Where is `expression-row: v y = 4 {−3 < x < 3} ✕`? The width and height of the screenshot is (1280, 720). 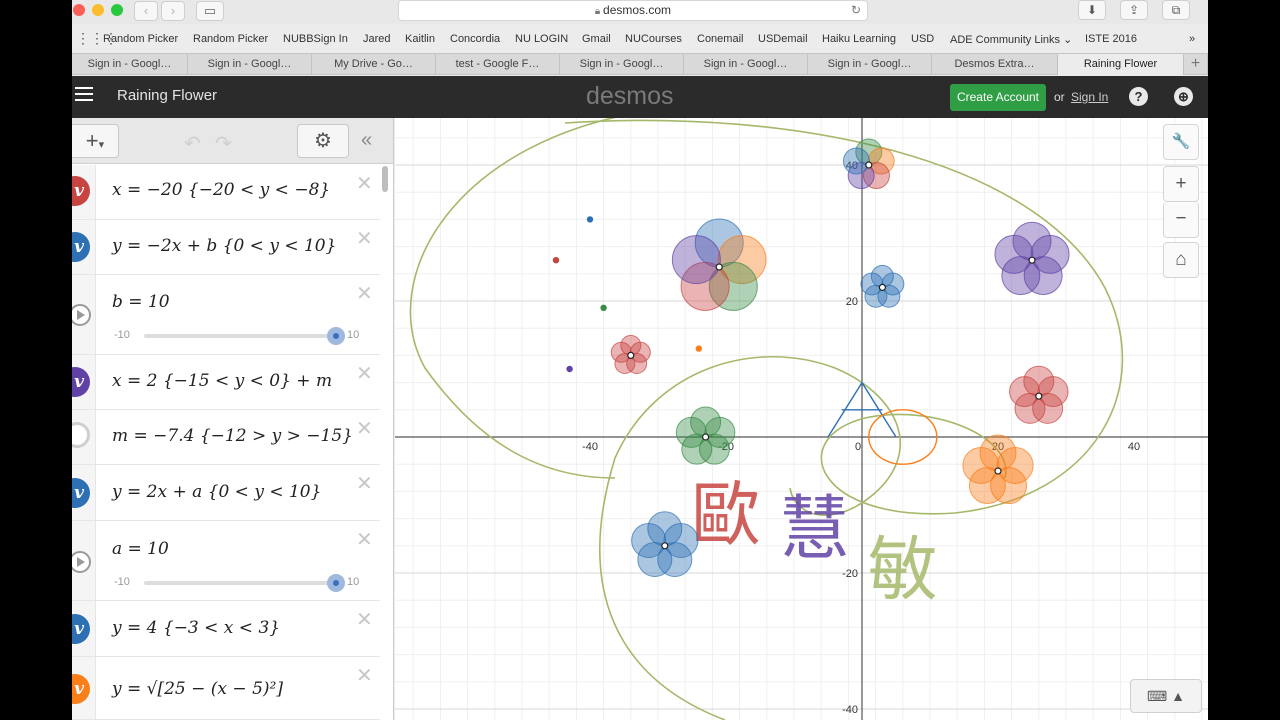
expression-row: v y = 4 {−3 < x < 3} ✕ is located at coordinates (226, 629).